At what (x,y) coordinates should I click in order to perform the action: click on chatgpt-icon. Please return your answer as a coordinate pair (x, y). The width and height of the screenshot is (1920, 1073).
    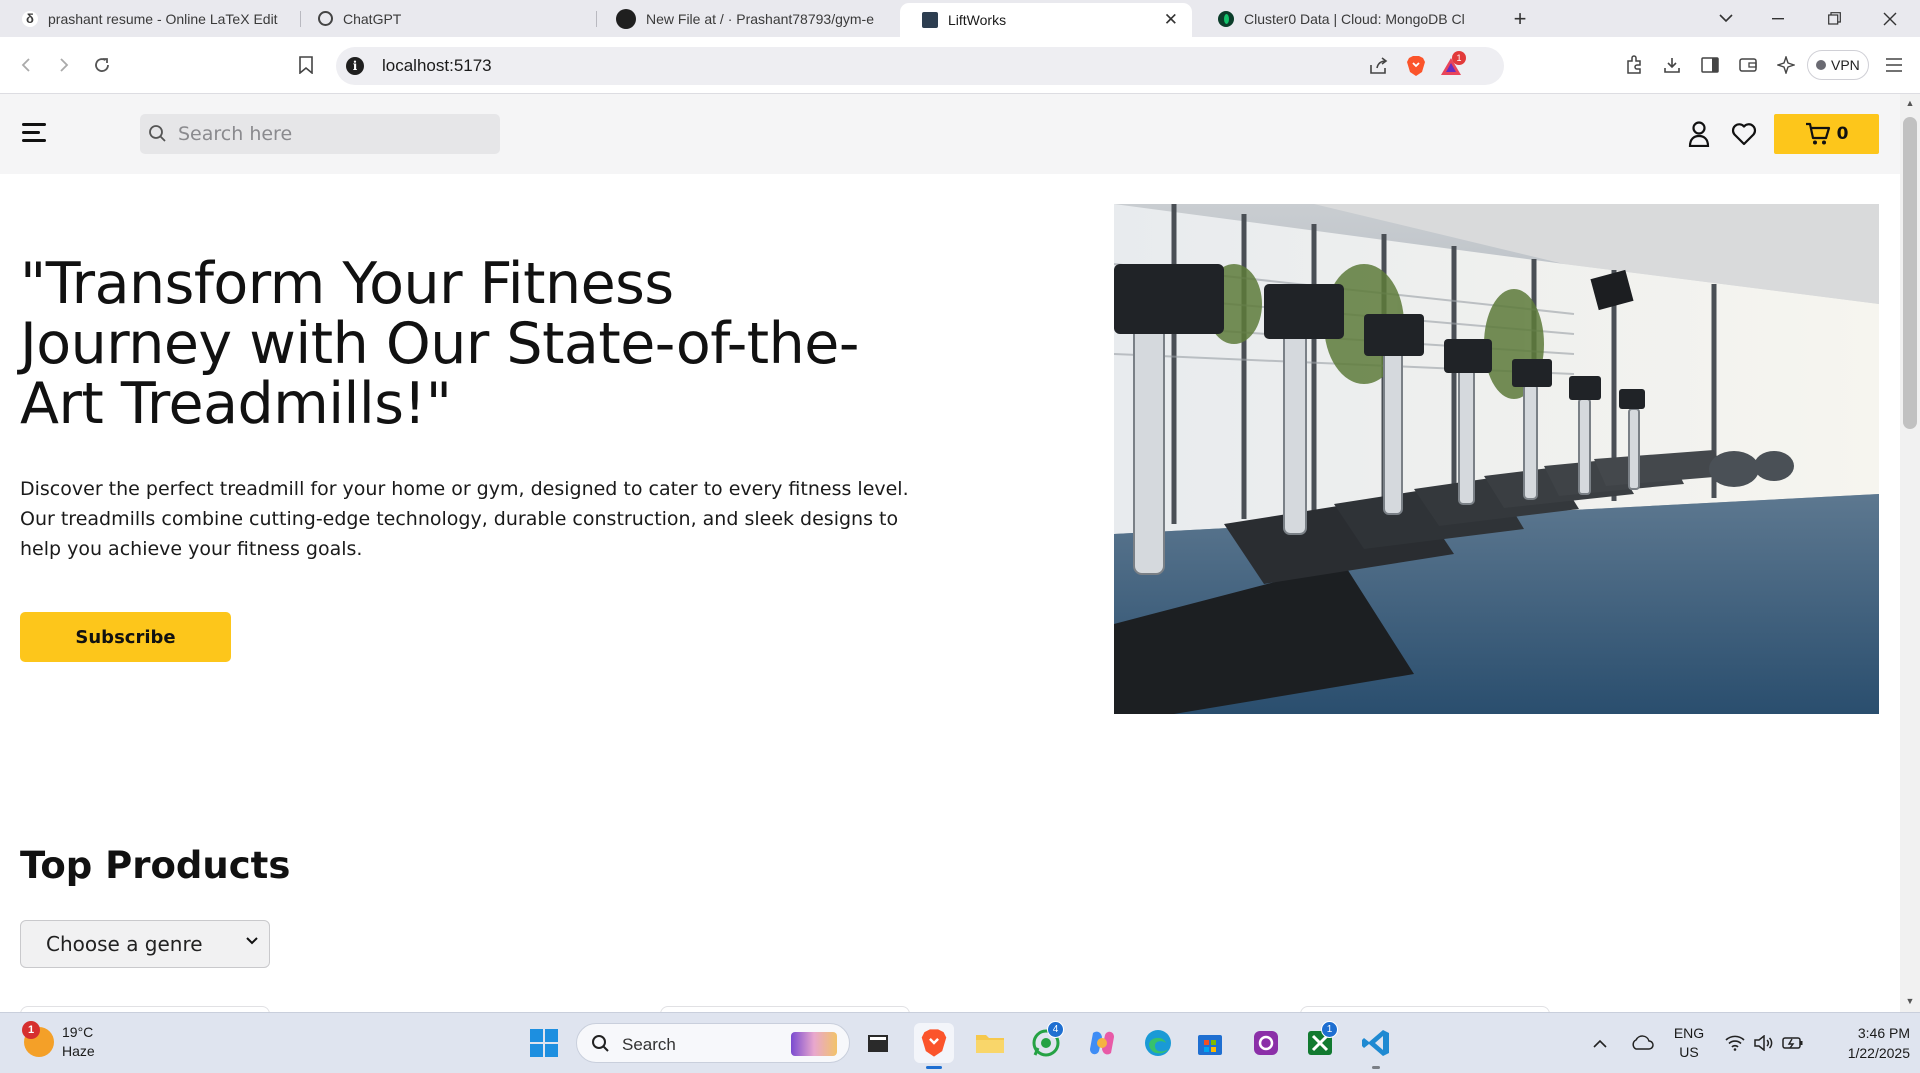
    Looking at the image, I should click on (325, 18).